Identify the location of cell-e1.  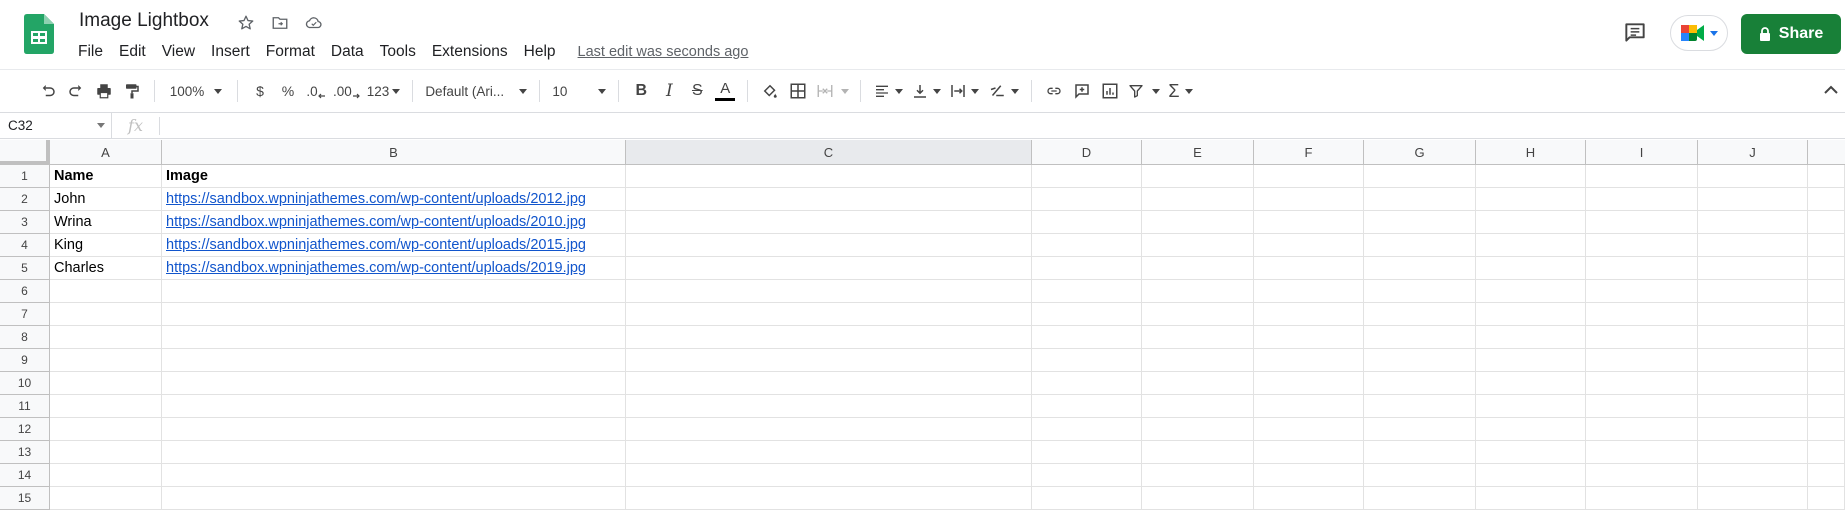
(1198, 176).